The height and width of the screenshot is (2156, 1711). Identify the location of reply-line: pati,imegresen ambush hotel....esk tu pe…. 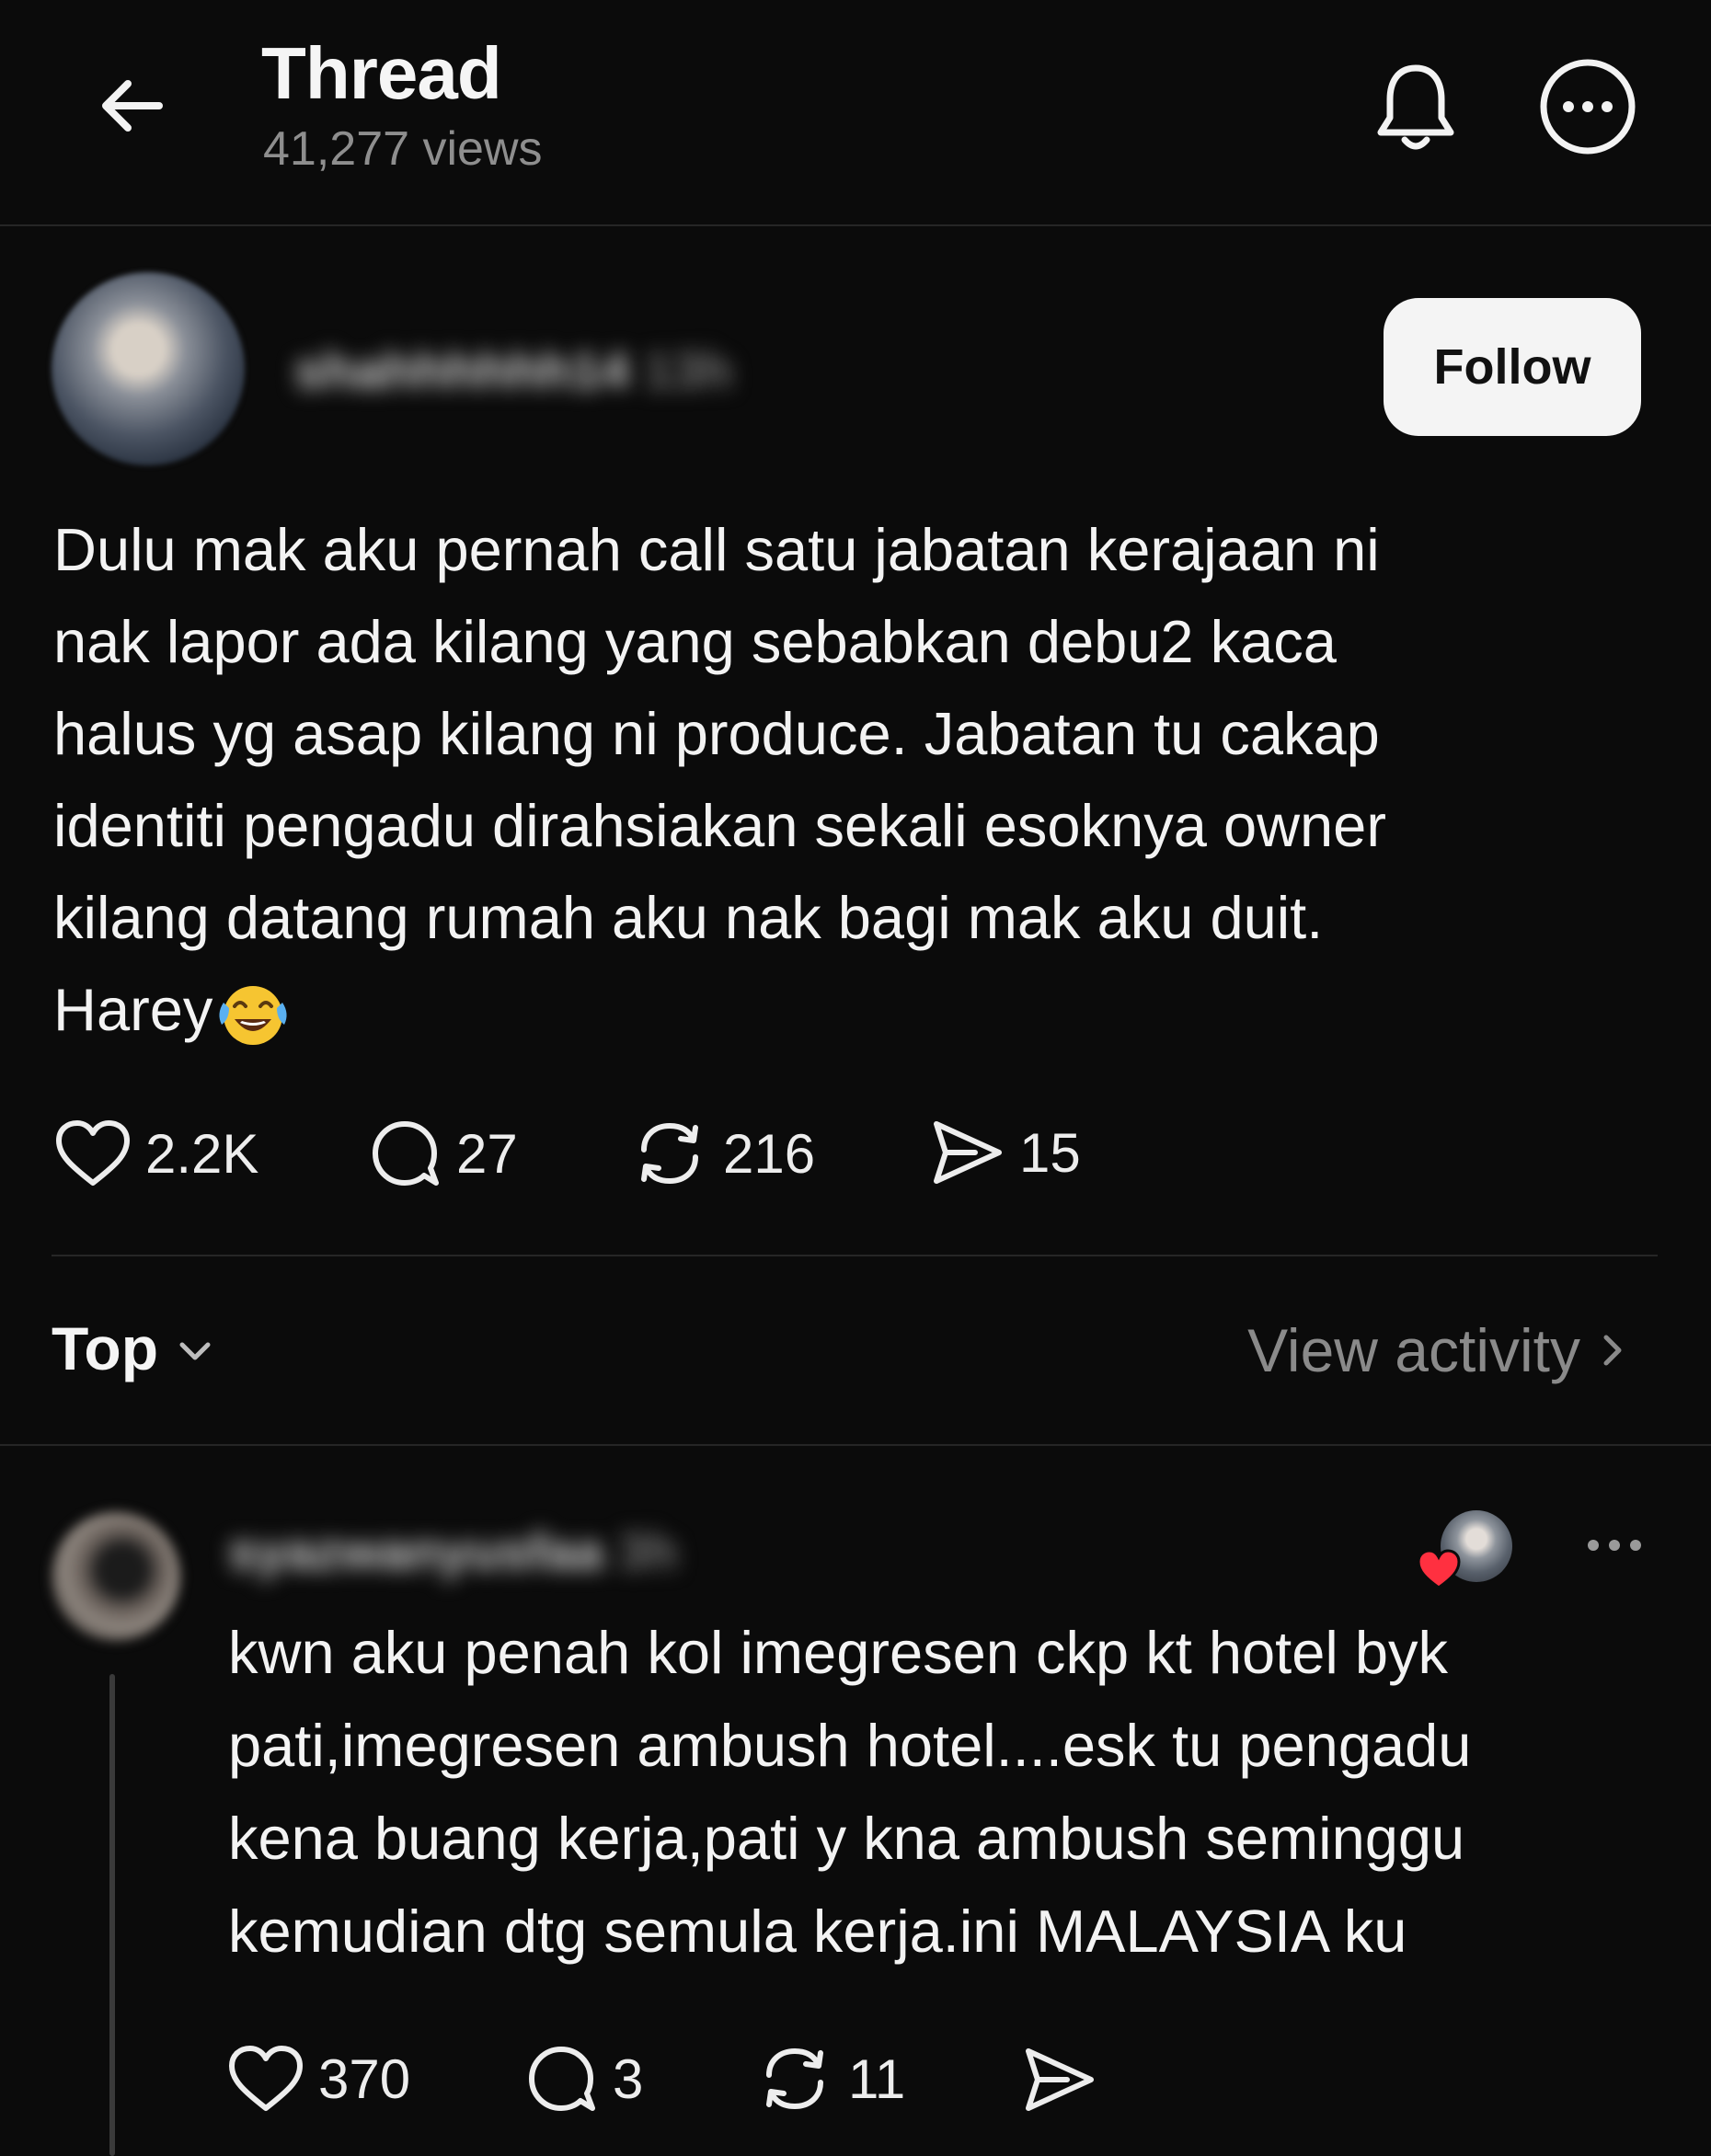
(850, 1746).